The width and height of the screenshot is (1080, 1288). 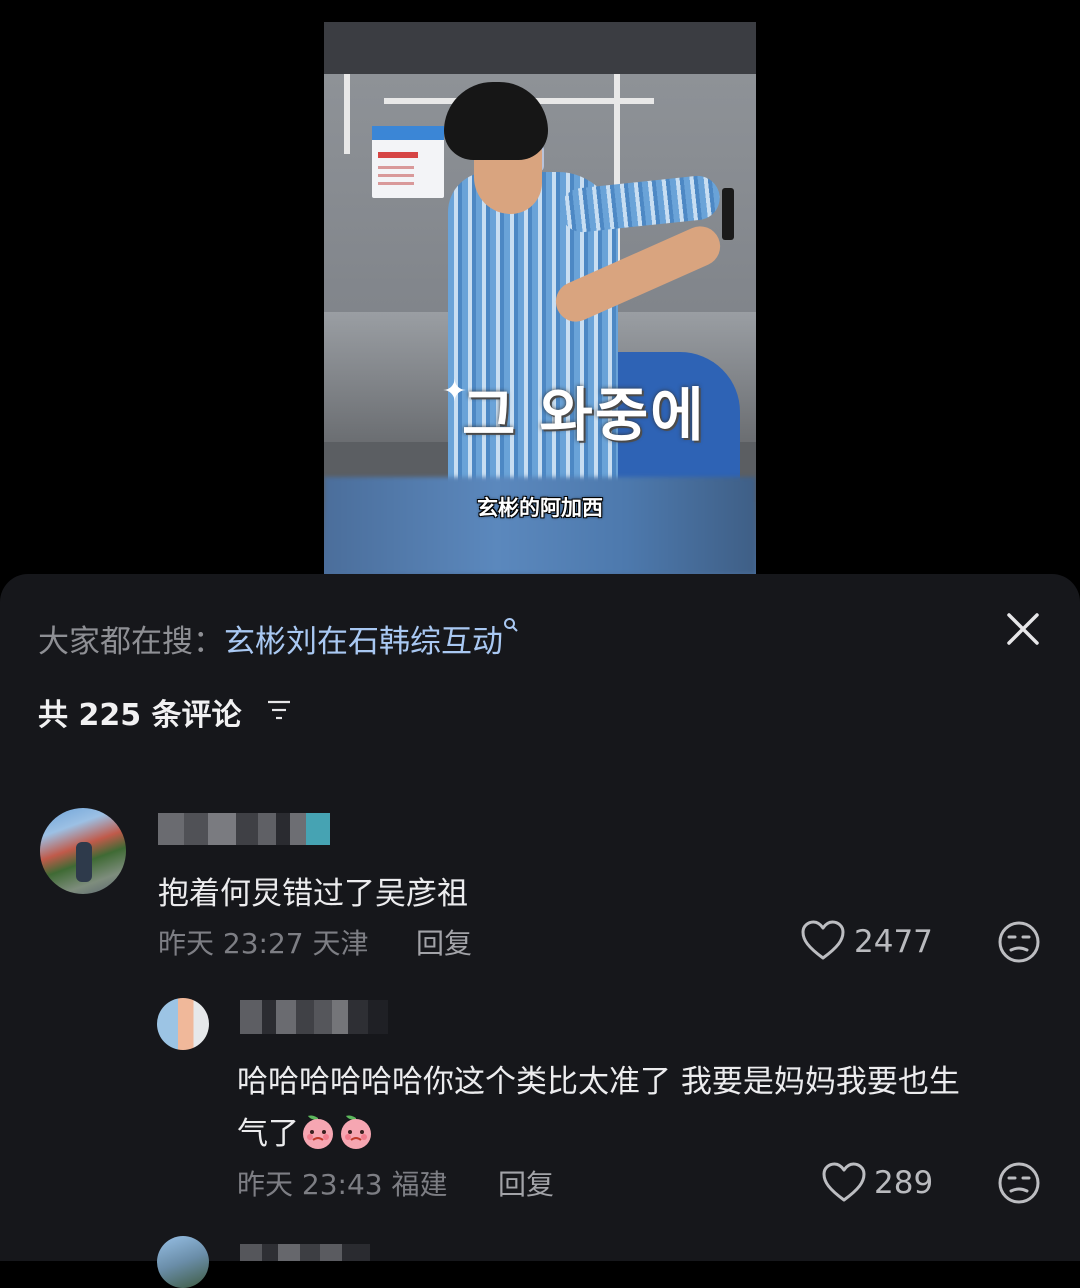 I want to click on like-count: 289, so click(x=904, y=1183).